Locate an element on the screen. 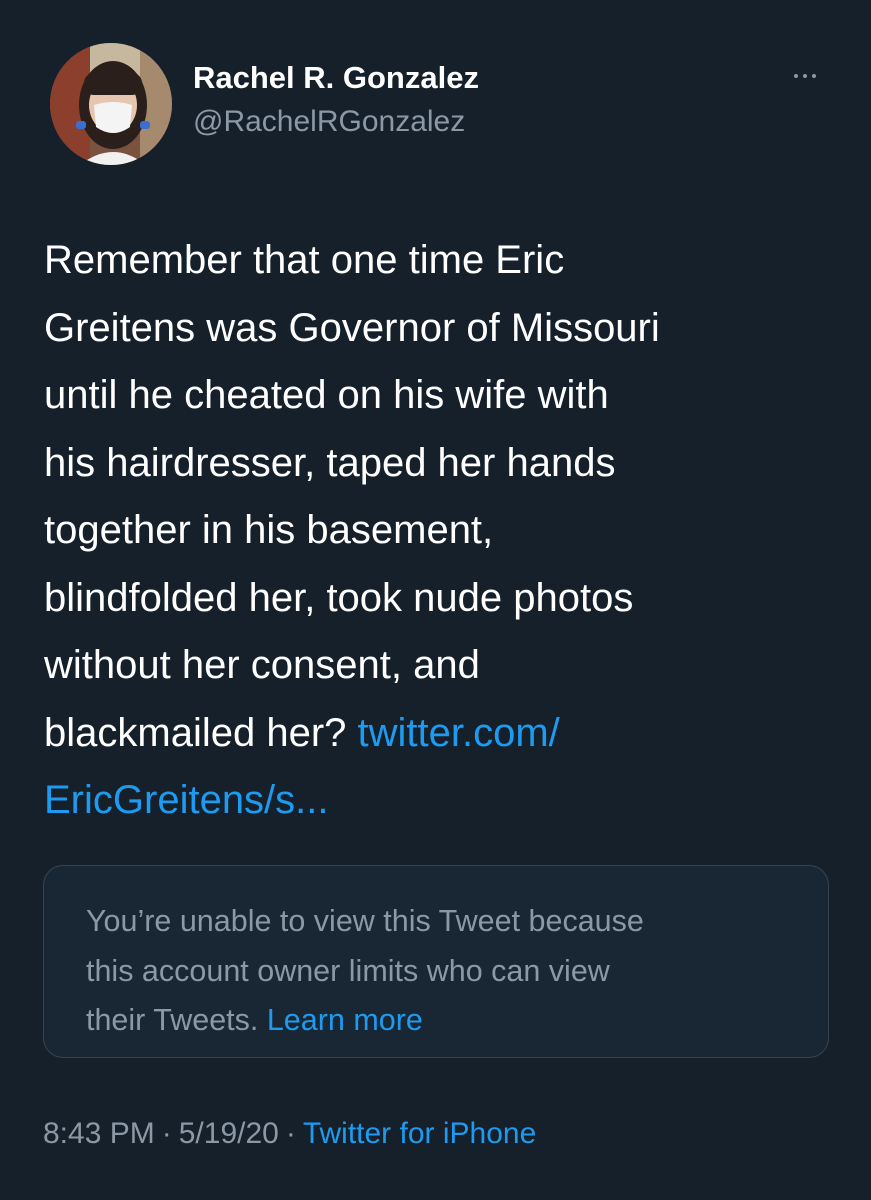  tweet-line: without her consent, and is located at coordinates (262, 665).